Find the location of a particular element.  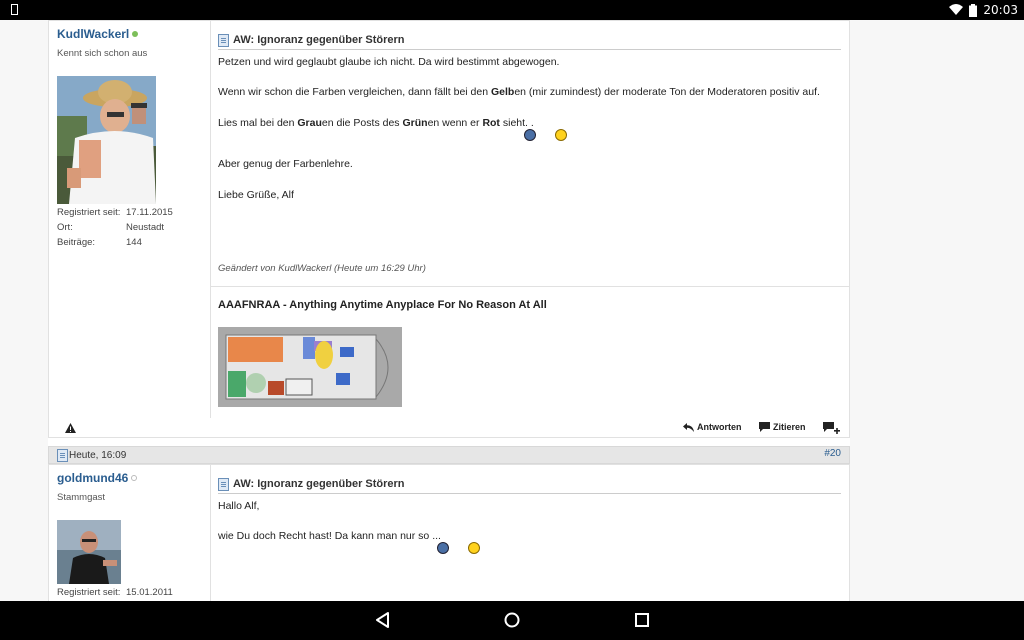

user-meta-row: Beiträge: 144 is located at coordinates (99, 242).